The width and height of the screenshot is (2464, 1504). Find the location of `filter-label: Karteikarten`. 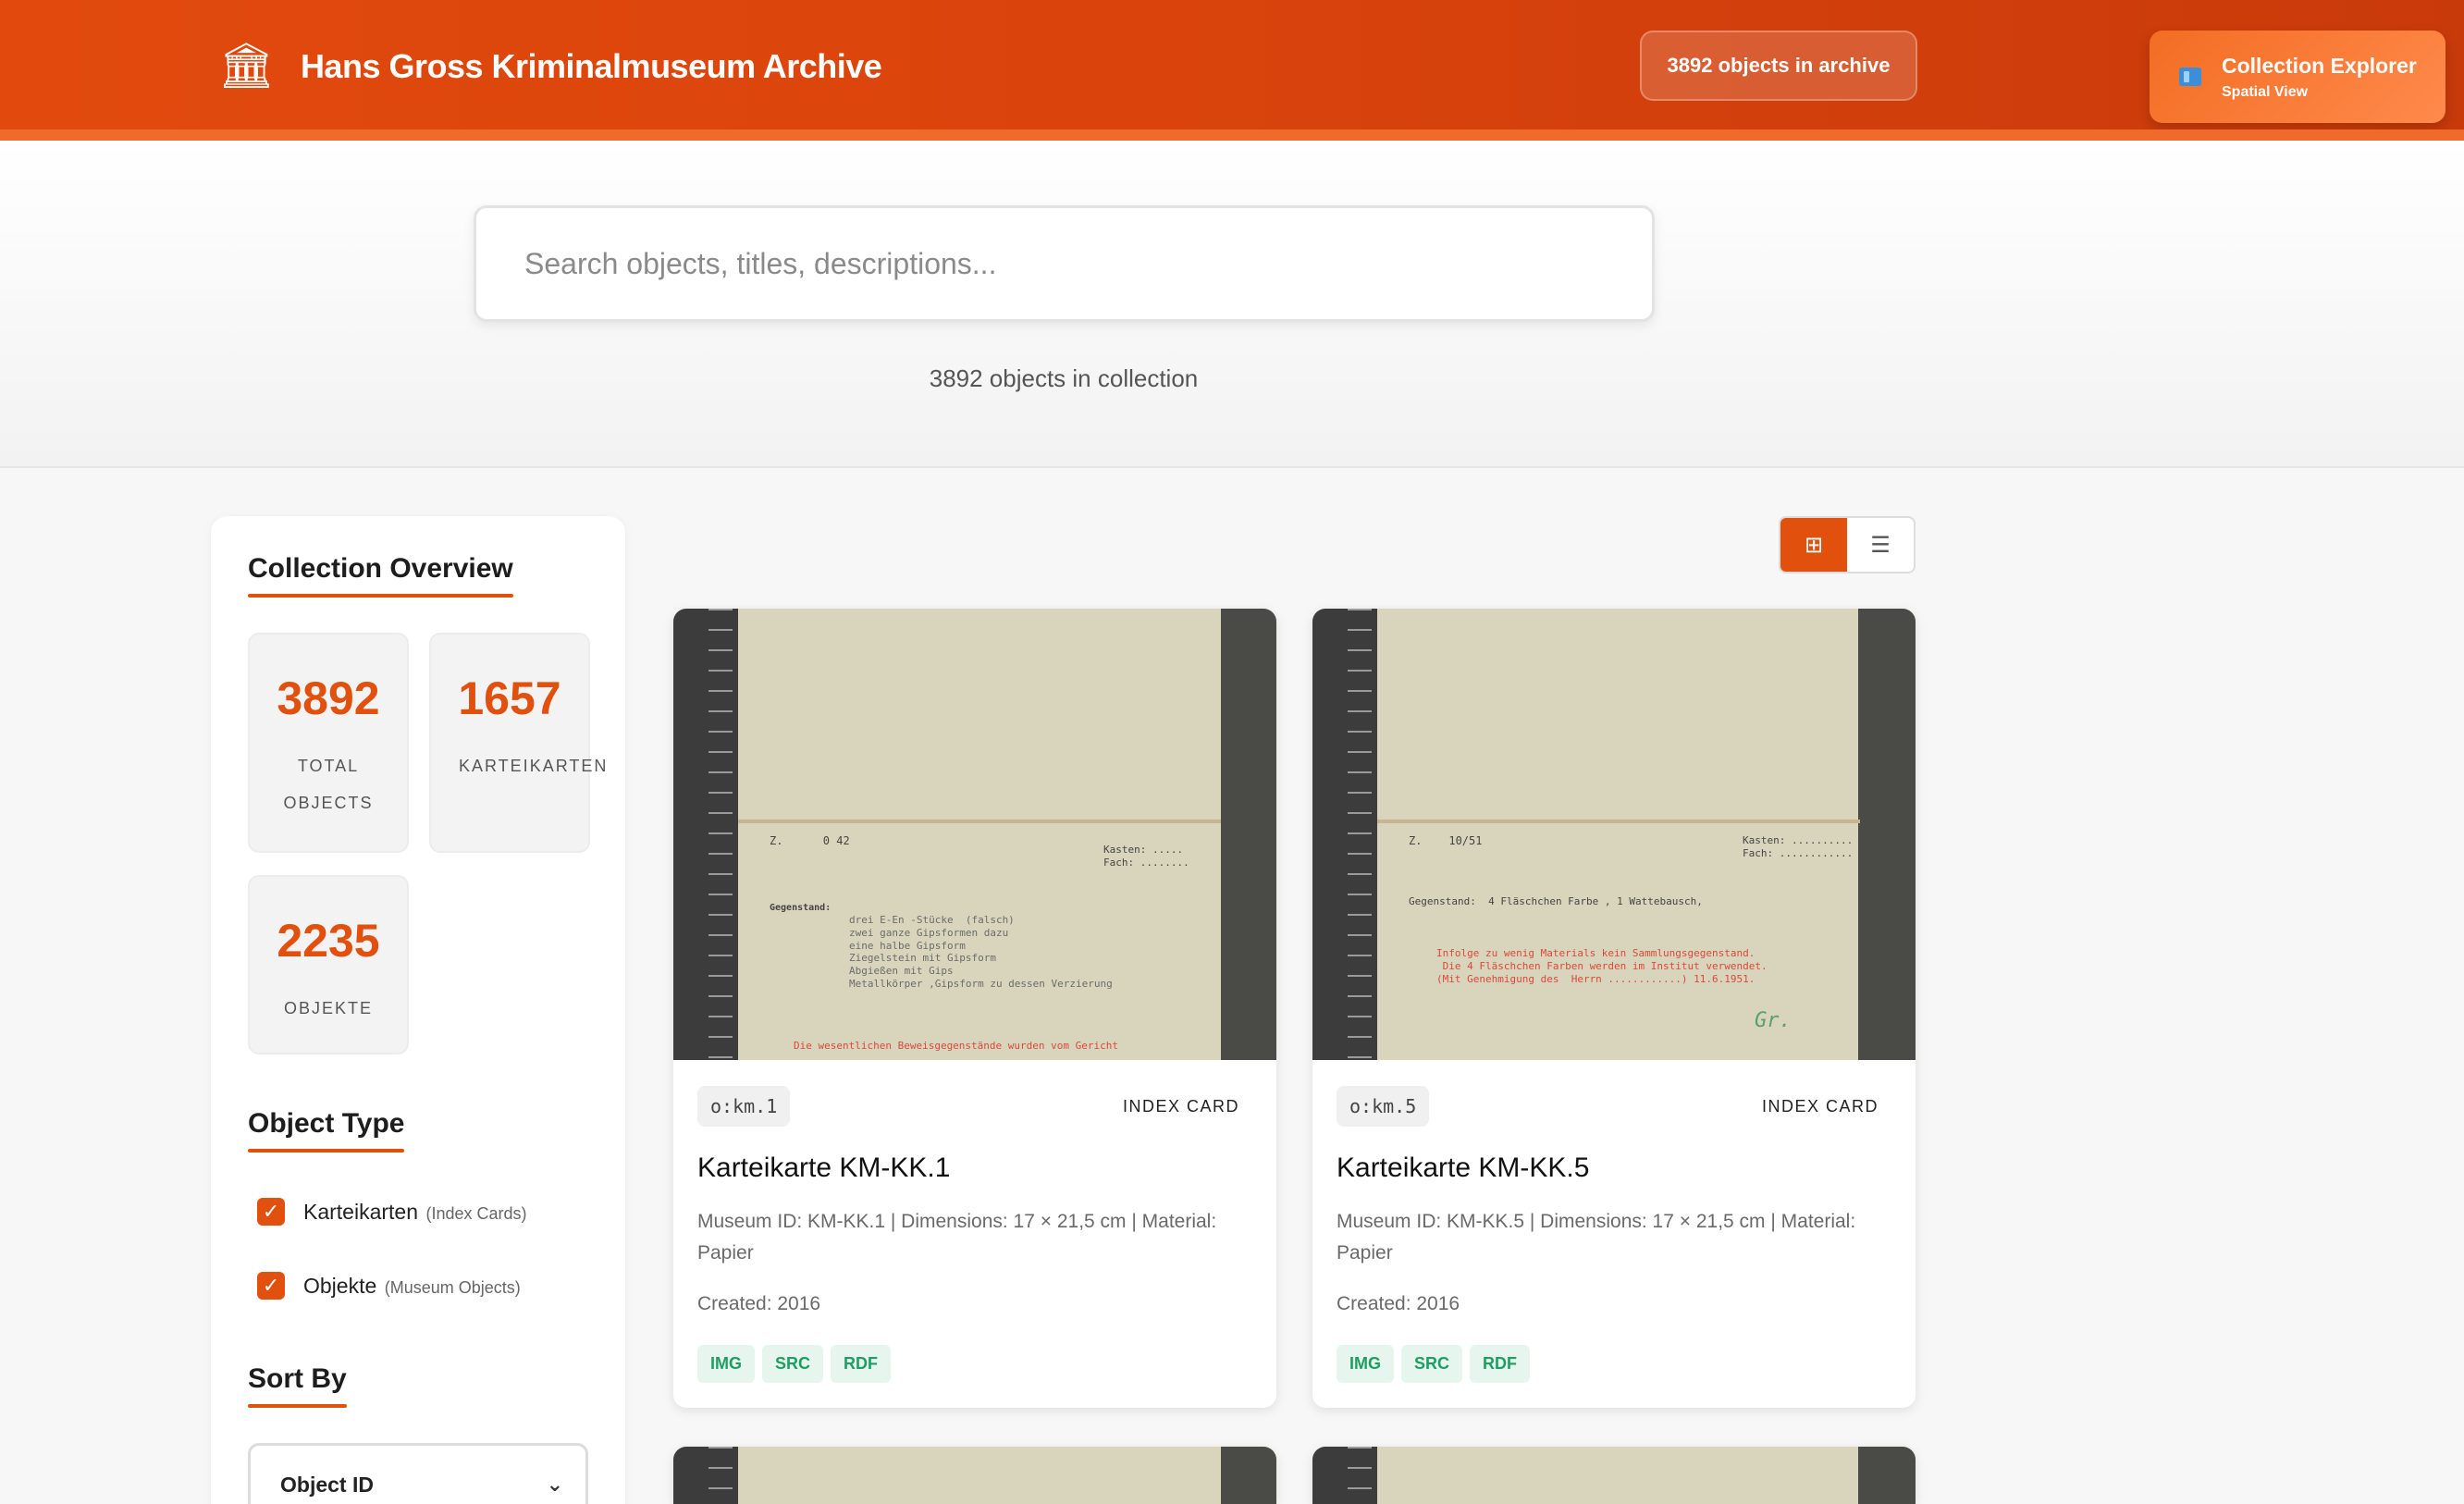

filter-label: Karteikarten is located at coordinates (361, 1211).